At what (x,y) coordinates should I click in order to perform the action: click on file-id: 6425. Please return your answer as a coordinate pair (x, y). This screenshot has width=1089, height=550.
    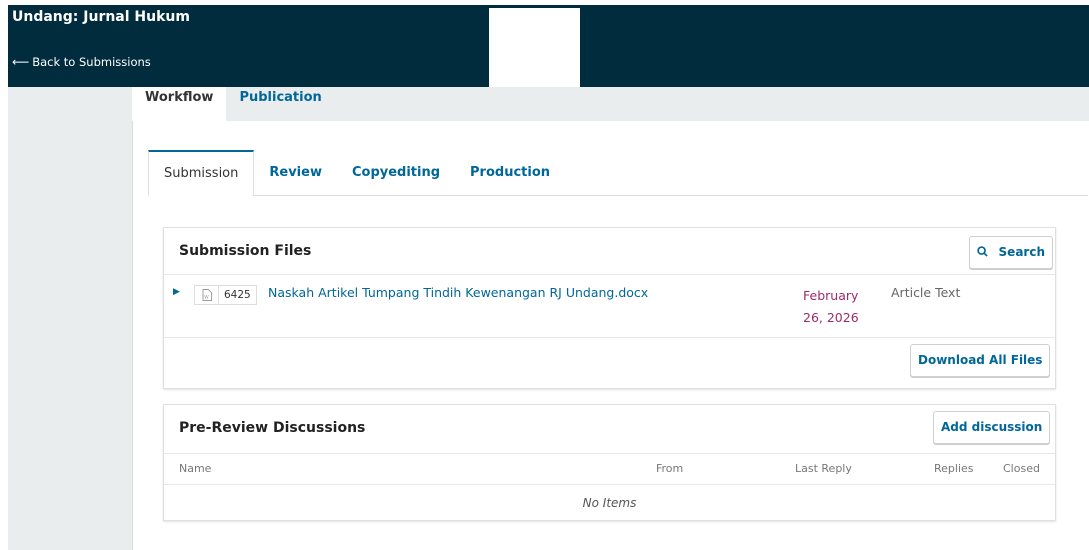
    Looking at the image, I should click on (237, 295).